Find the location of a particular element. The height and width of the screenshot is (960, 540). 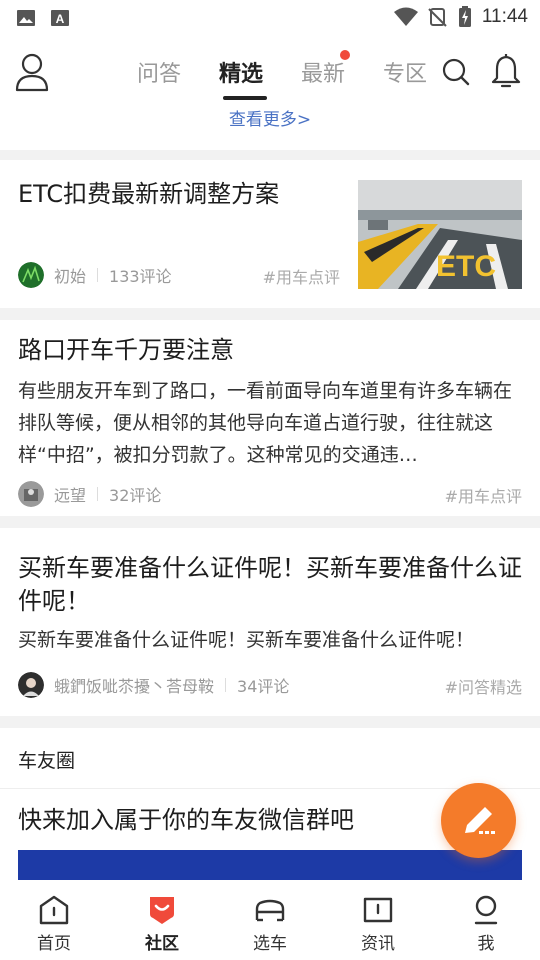

post-title: 路口开车千万要注意 is located at coordinates (126, 350).